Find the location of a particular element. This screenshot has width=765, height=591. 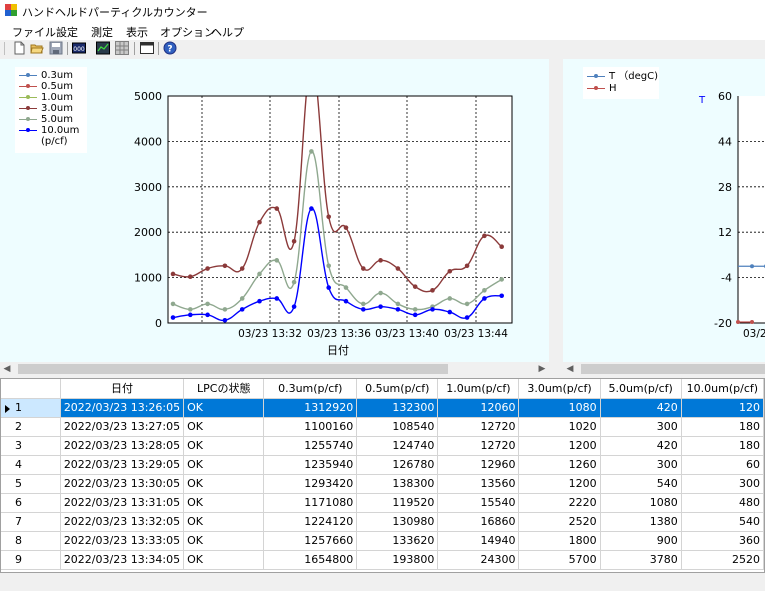

table-cell: 193800 is located at coordinates (397, 560).